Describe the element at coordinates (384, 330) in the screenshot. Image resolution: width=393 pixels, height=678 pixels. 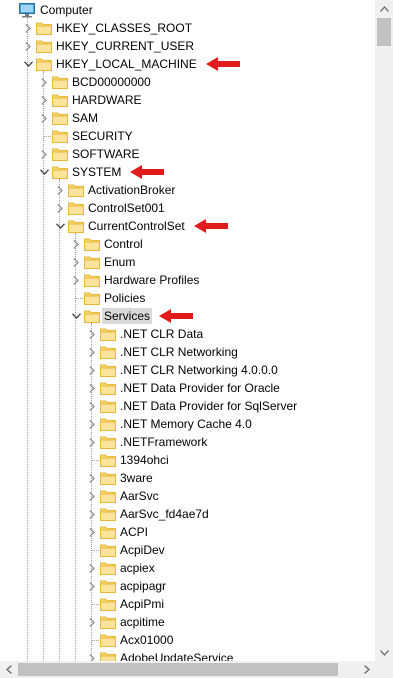
I see `vertical-scrollbar` at that location.